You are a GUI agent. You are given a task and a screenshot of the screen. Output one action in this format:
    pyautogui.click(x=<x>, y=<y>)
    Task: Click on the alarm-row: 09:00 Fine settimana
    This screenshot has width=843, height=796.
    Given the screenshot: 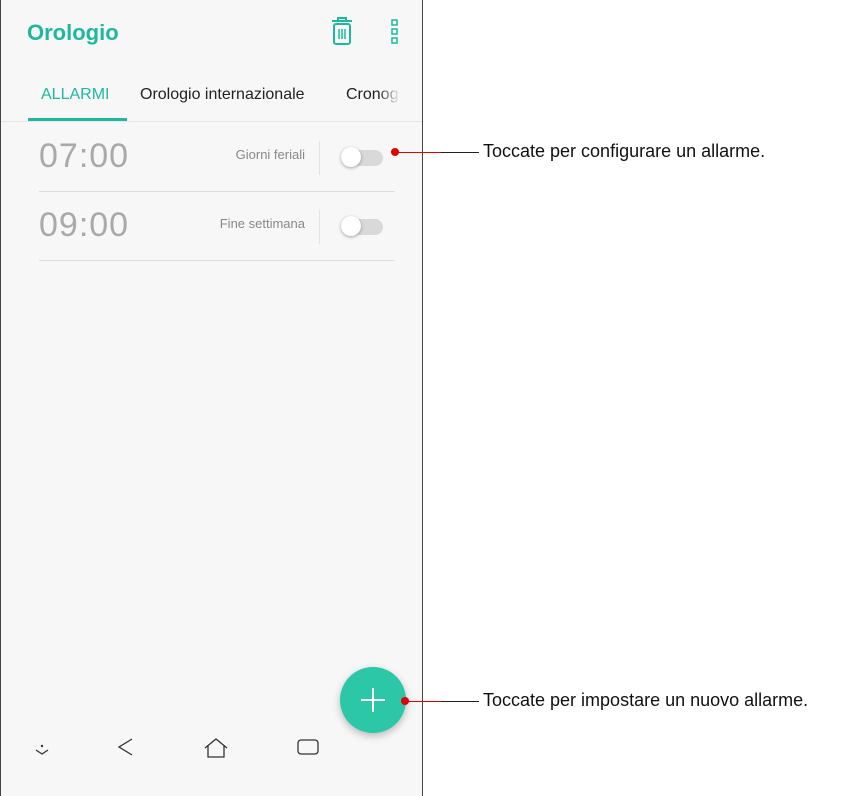 What is the action you would take?
    pyautogui.click(x=217, y=226)
    